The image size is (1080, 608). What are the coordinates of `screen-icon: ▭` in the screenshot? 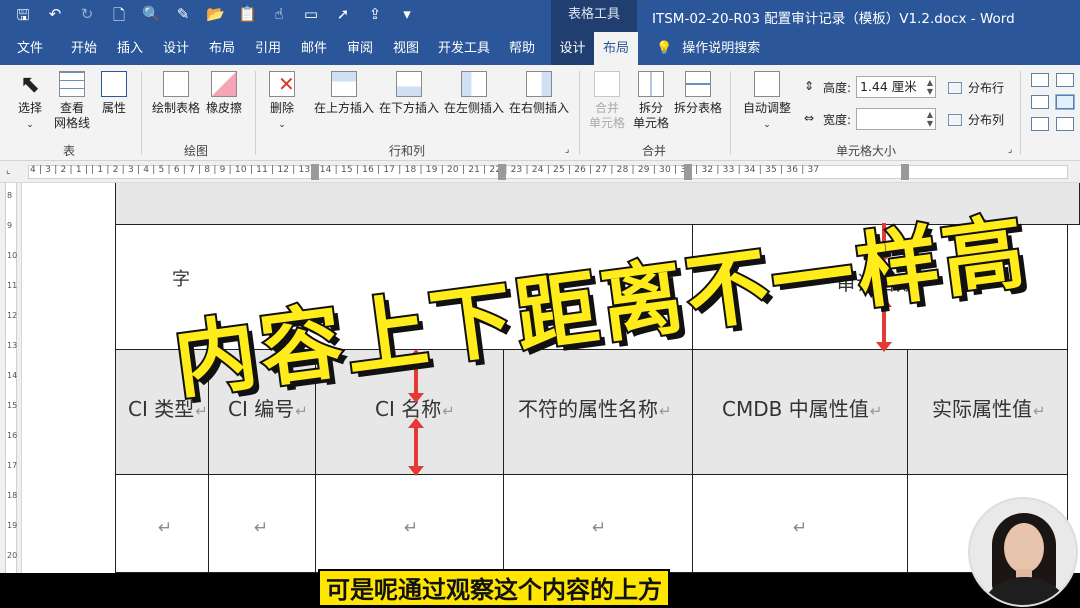 It's located at (311, 17).